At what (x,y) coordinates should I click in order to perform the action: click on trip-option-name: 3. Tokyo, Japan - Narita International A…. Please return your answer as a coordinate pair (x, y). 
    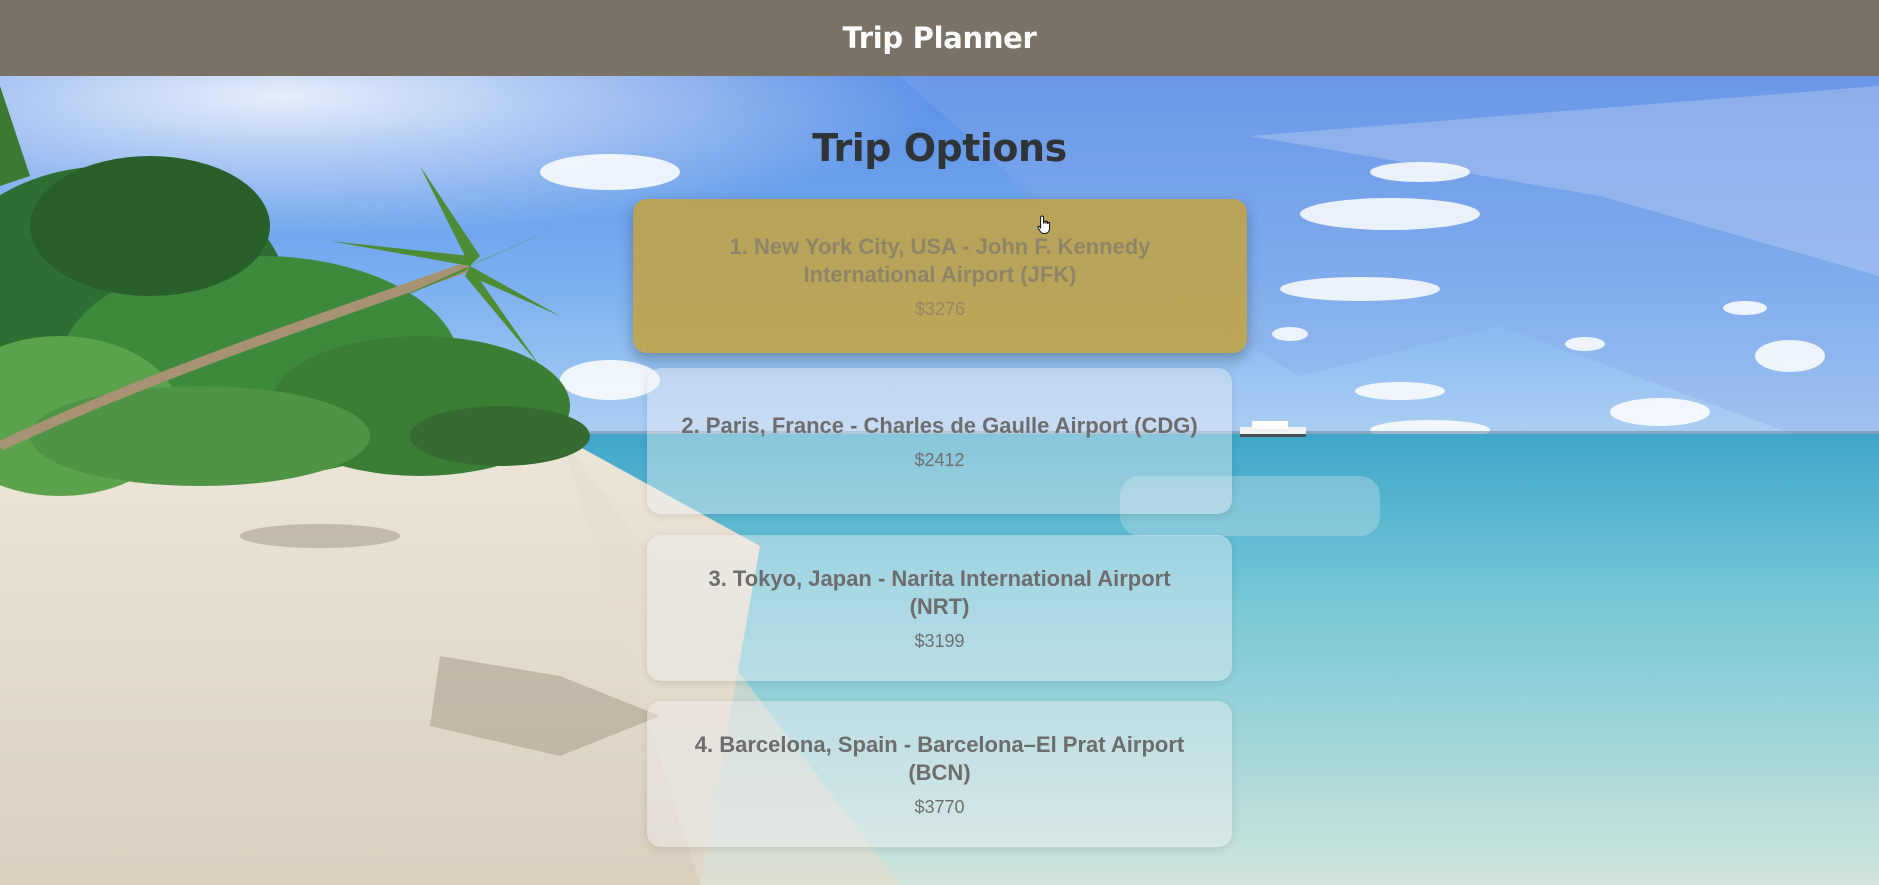
    Looking at the image, I should click on (939, 592).